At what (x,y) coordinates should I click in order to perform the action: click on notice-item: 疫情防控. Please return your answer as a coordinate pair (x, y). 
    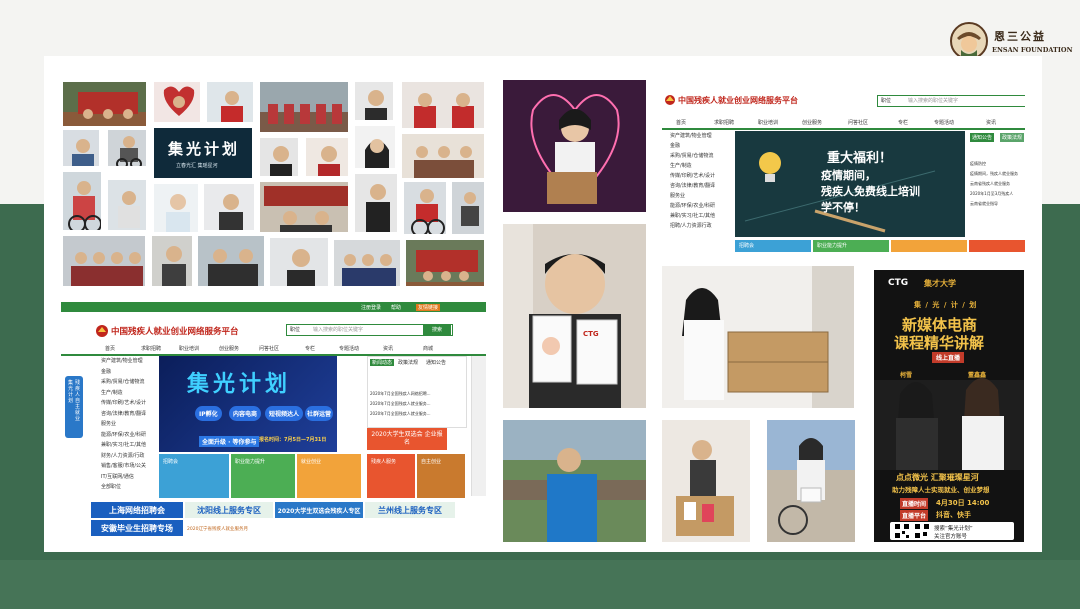
    Looking at the image, I should click on (978, 164).